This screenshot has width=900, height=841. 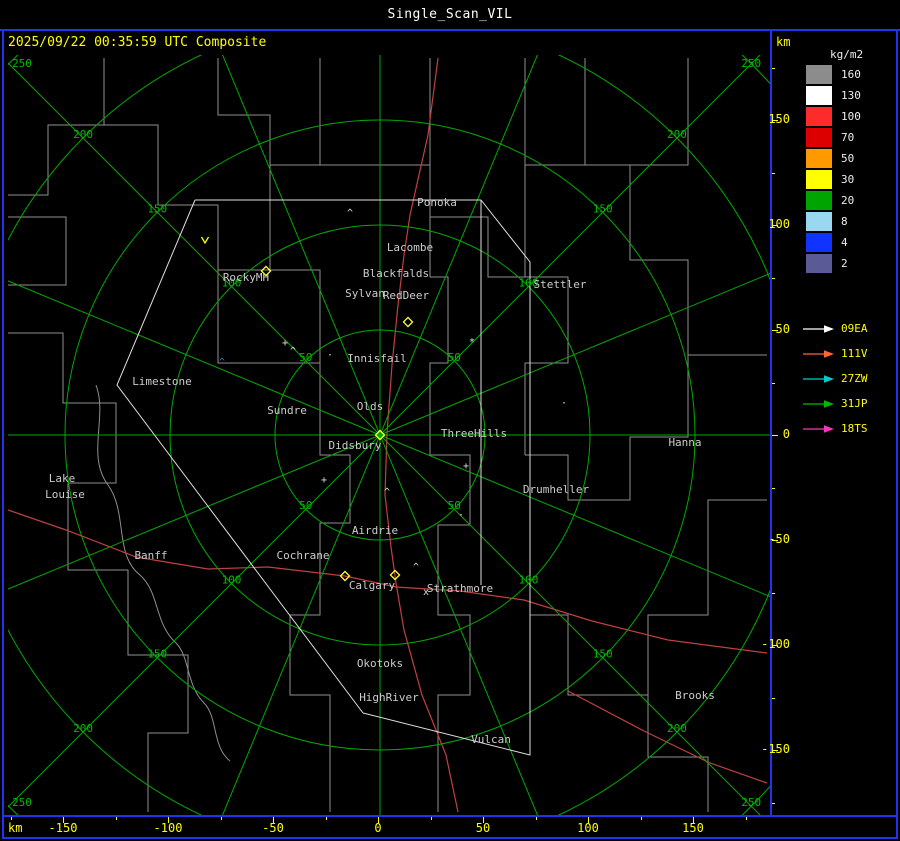 I want to click on town-label: Drumheller, so click(x=556, y=489).